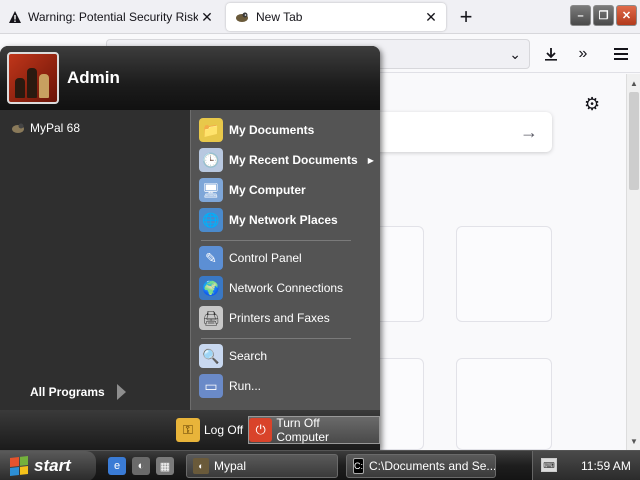  I want to click on menu-item-label: Search, so click(248, 356).